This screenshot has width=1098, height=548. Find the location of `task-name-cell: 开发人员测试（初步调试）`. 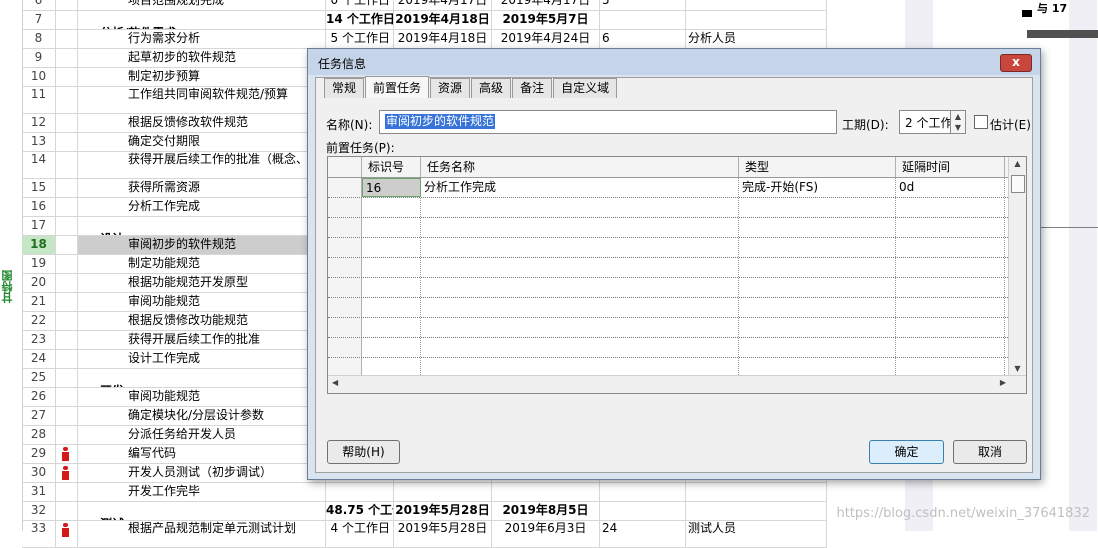

task-name-cell: 开发人员测试（初步调试） is located at coordinates (202, 473).